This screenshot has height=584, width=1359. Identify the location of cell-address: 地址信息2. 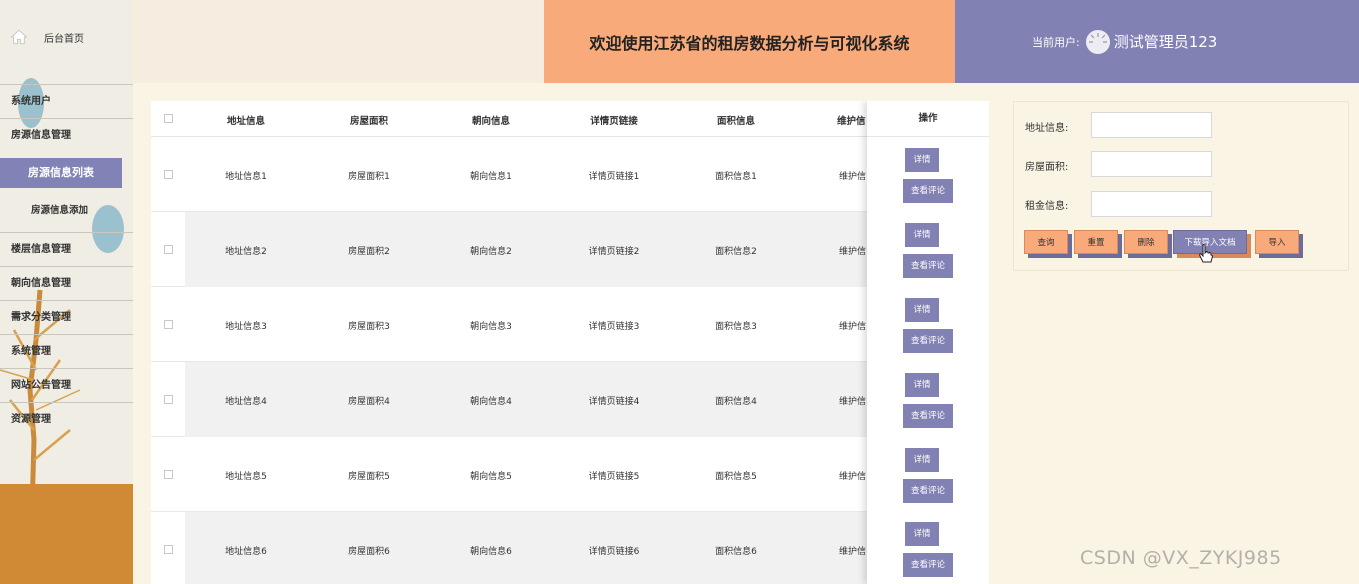
(246, 252).